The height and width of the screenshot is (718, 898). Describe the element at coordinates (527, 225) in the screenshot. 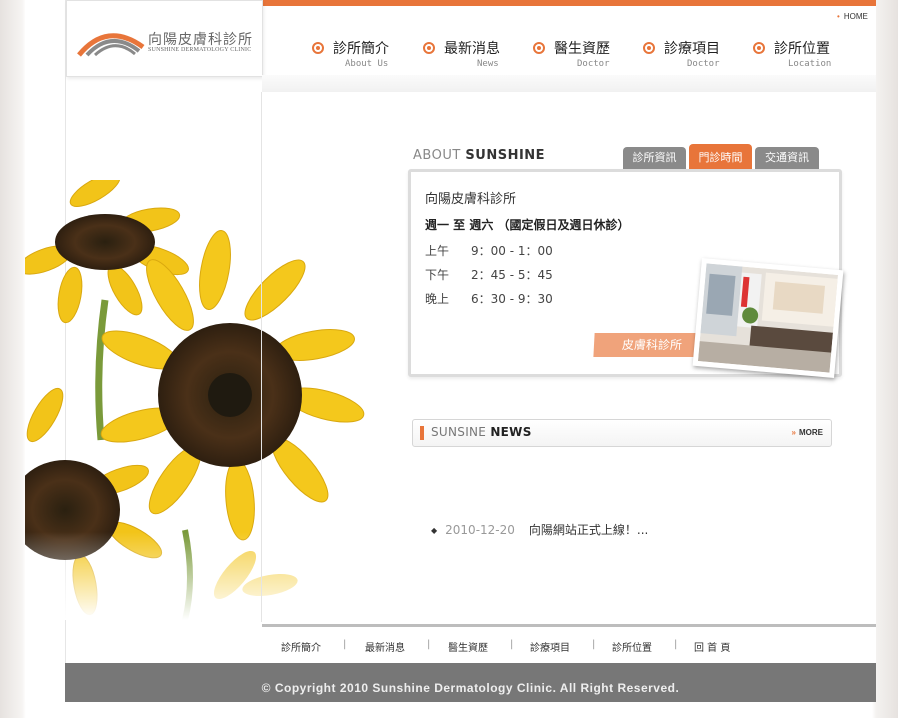

I see `hours-heading: 週一 至 週六 （國定假日及週日休診）` at that location.